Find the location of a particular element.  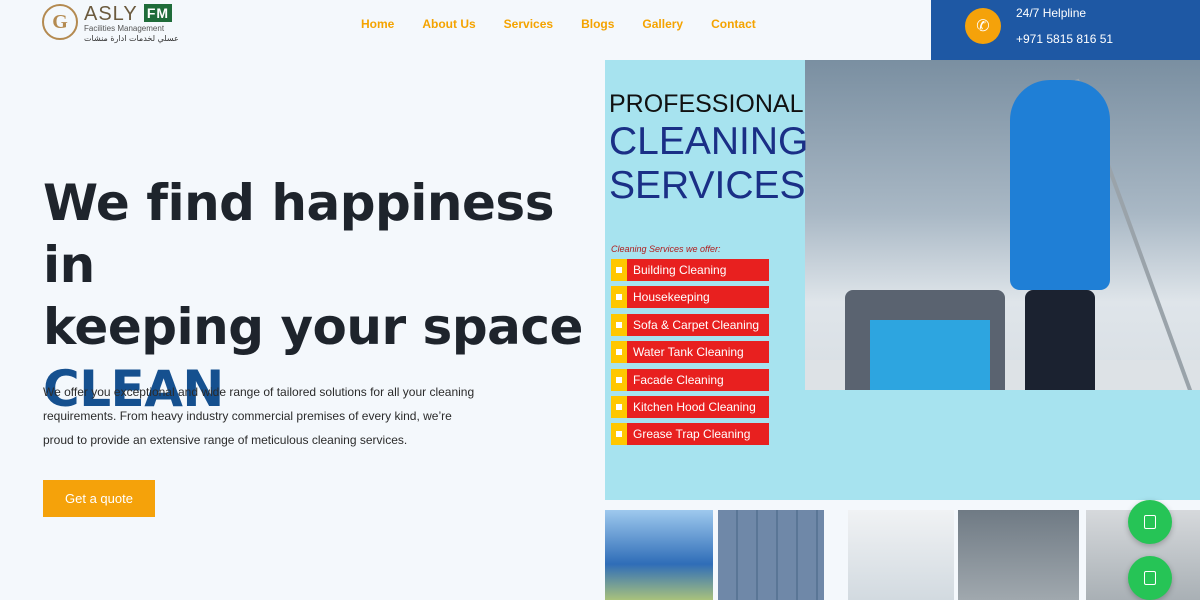

helpline-box: ✆ 24/7 Helpline +971 5815 816 51 is located at coordinates (1065, 30).